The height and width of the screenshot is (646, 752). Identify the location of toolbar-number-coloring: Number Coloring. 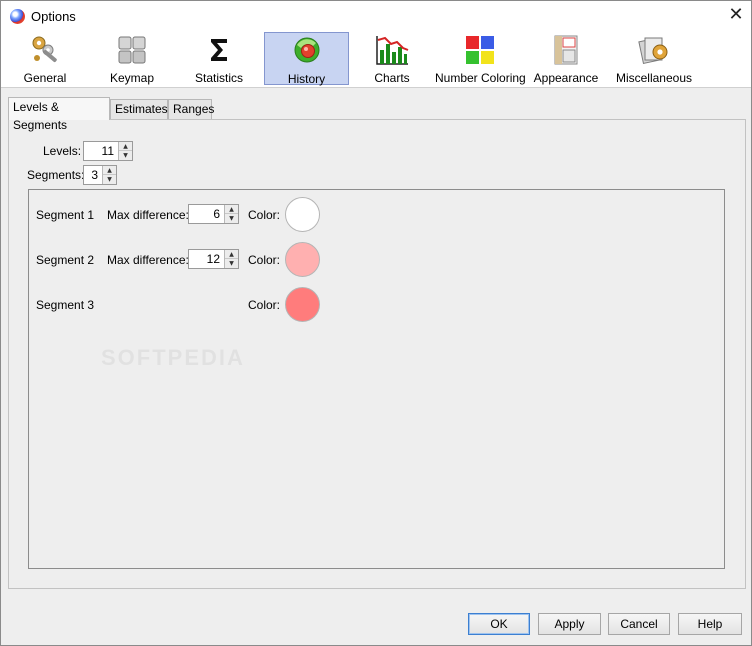
(480, 58).